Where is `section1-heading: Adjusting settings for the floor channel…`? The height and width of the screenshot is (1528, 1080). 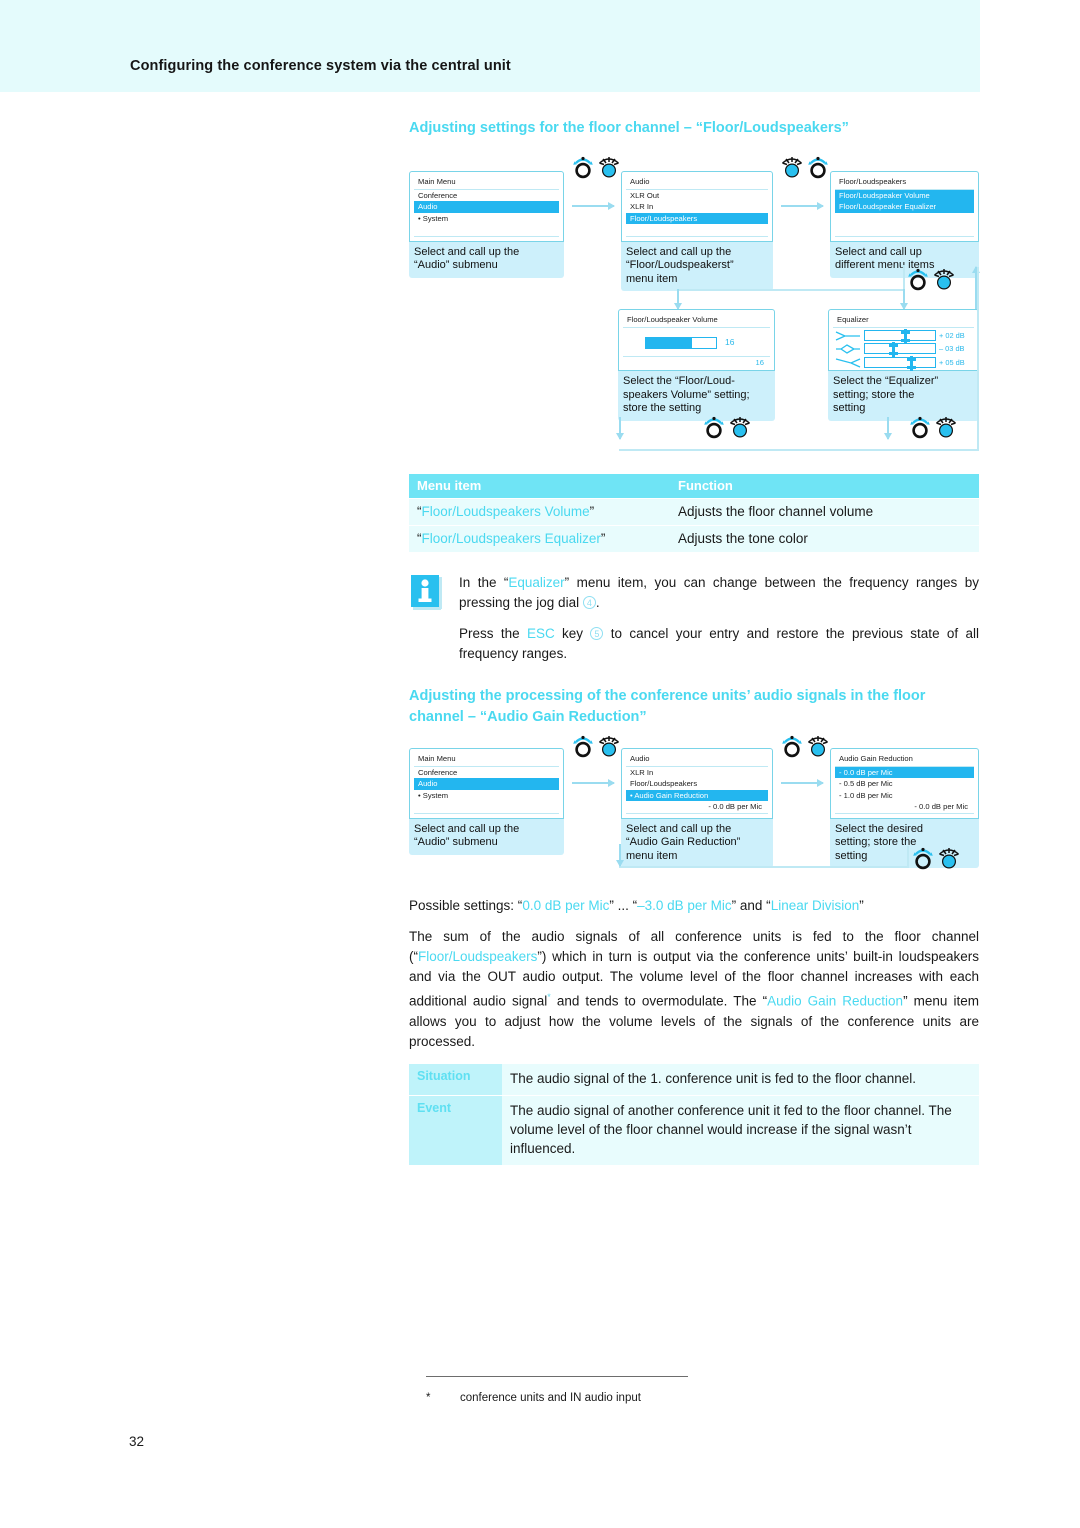
section1-heading: Adjusting settings for the floor channel… is located at coordinates (629, 128).